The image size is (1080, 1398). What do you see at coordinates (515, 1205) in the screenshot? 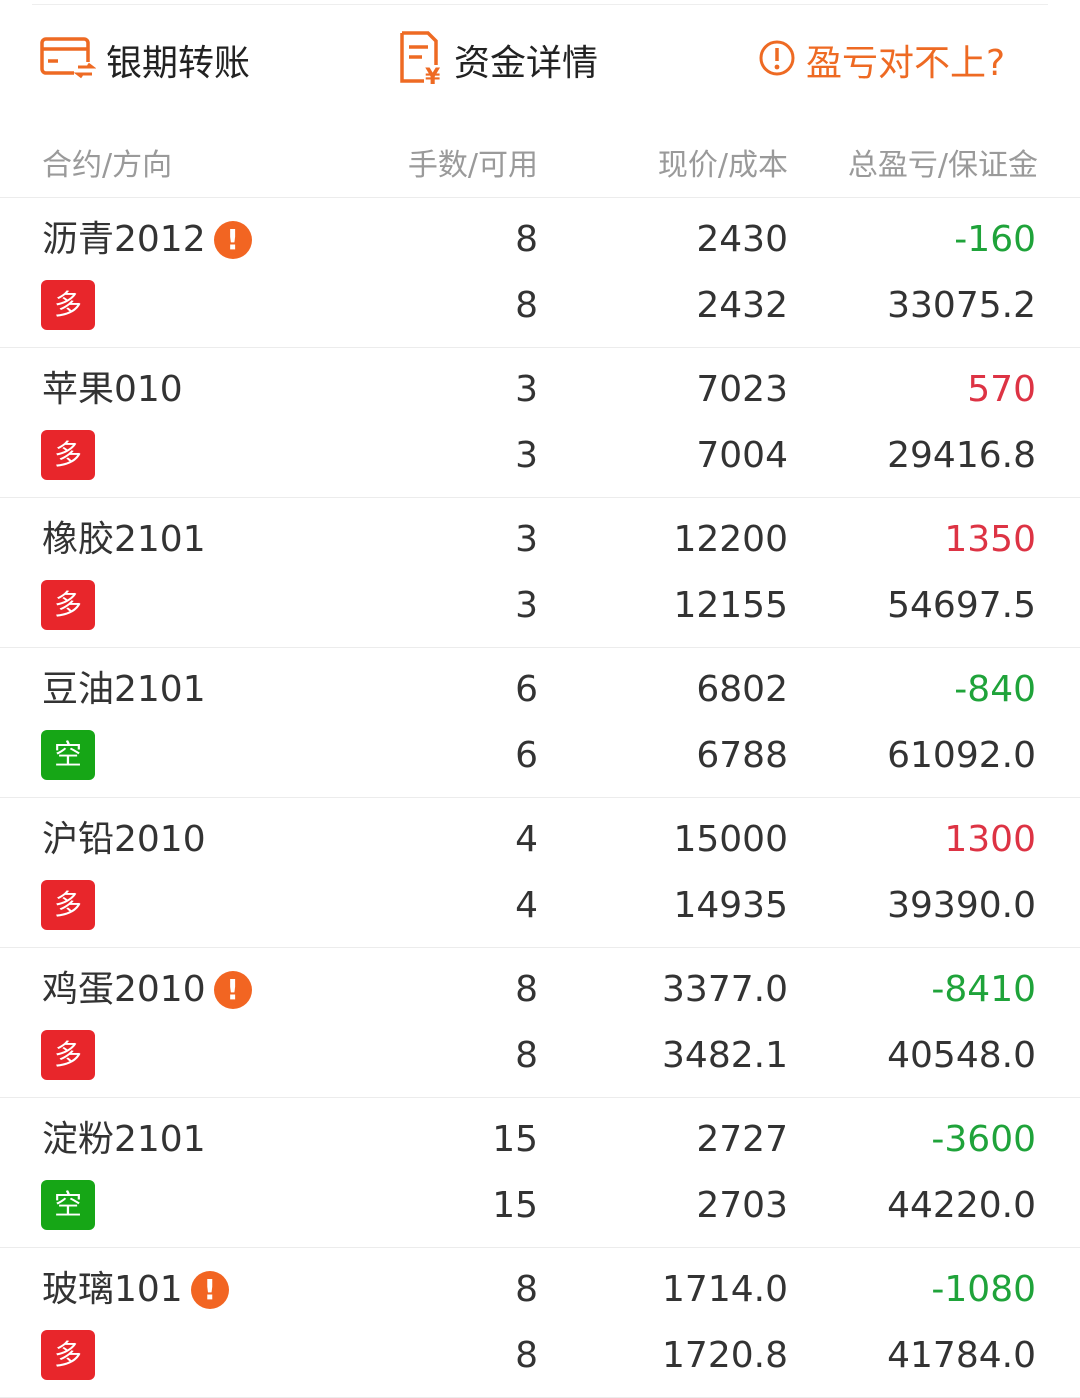
I see `available-lots: 15` at bounding box center [515, 1205].